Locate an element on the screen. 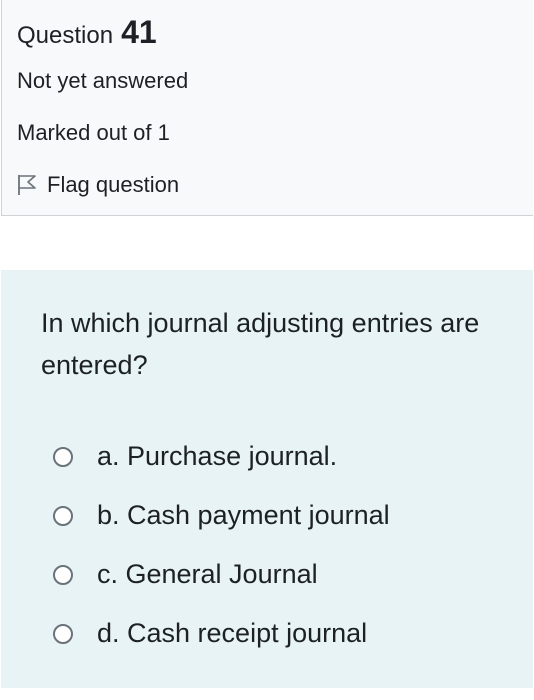 Image resolution: width=534 pixels, height=700 pixels. answer-option-b: b. Cash payment journal is located at coordinates (221, 515).